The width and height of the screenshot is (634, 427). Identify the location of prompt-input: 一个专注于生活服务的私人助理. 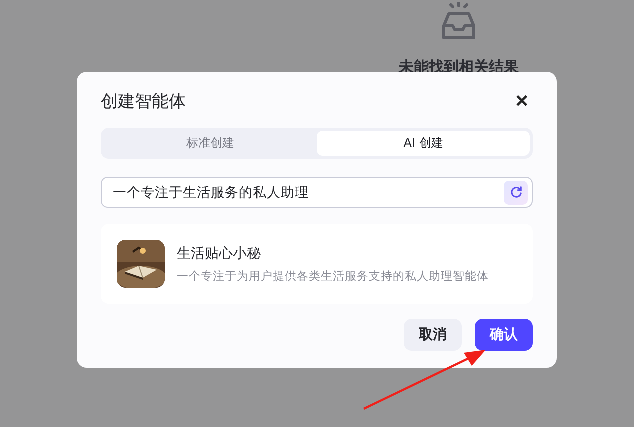
(307, 193).